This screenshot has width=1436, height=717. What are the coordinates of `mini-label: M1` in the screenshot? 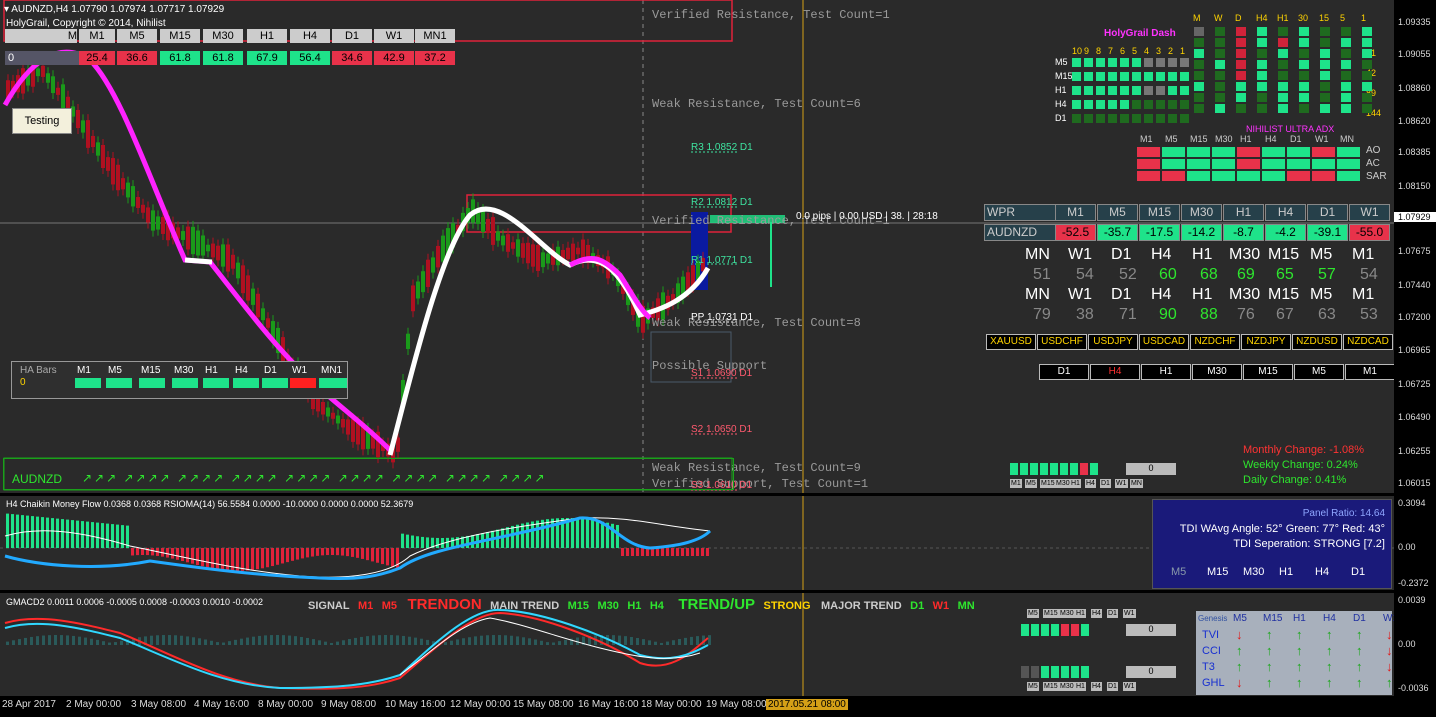 It's located at (1016, 483).